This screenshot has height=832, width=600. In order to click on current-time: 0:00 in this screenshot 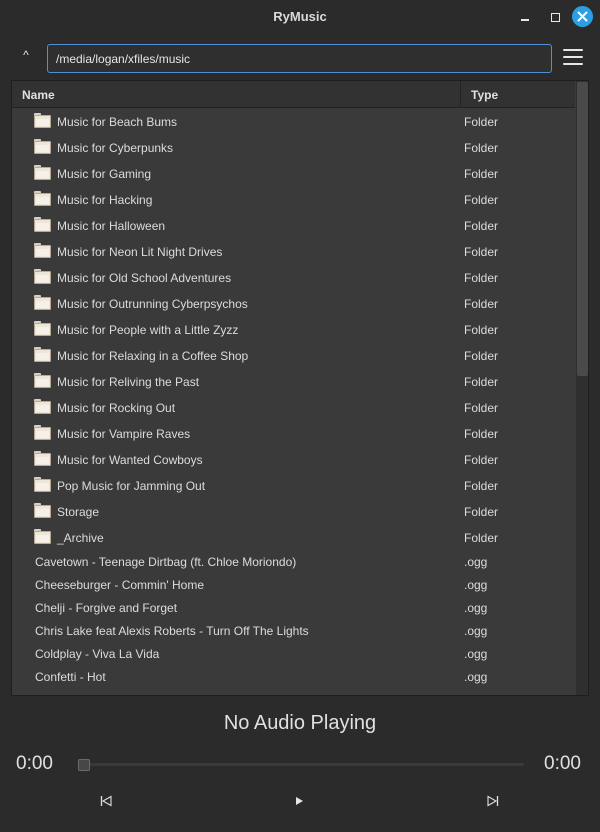, I will do `click(34, 763)`.